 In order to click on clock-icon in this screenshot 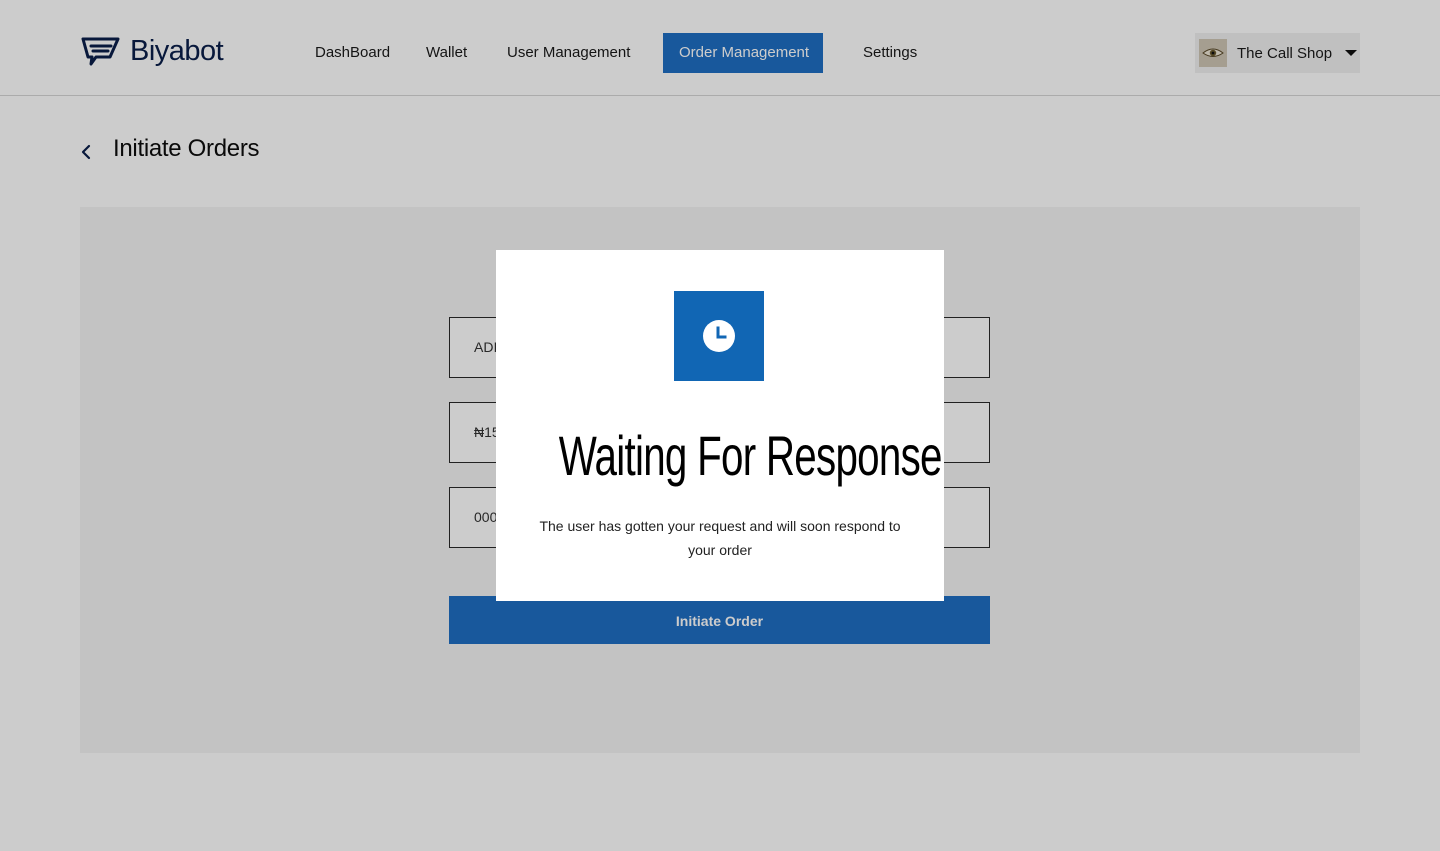, I will do `click(719, 336)`.